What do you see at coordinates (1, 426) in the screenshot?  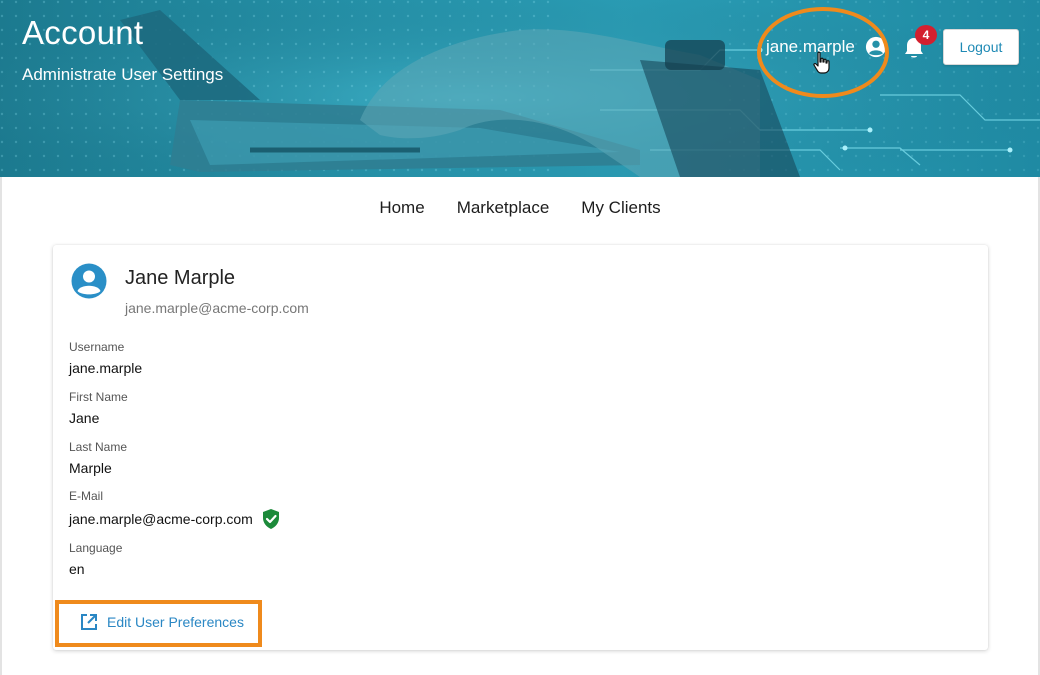 I see `page-left-border` at bounding box center [1, 426].